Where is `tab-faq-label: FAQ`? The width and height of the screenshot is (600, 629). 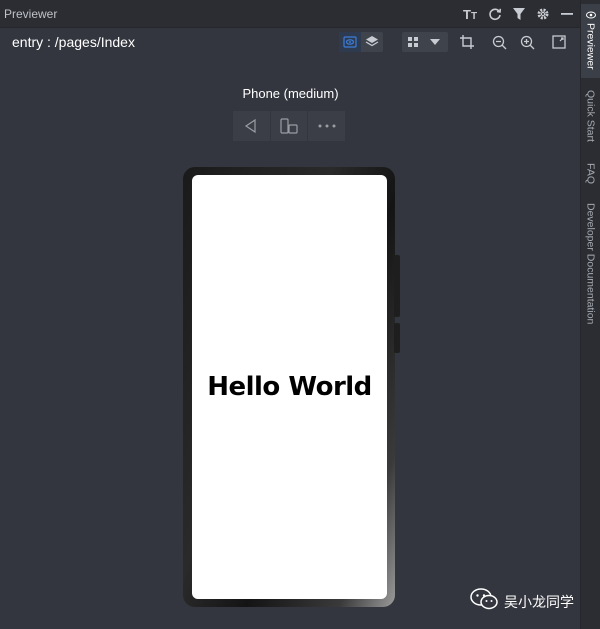 tab-faq-label: FAQ is located at coordinates (590, 174).